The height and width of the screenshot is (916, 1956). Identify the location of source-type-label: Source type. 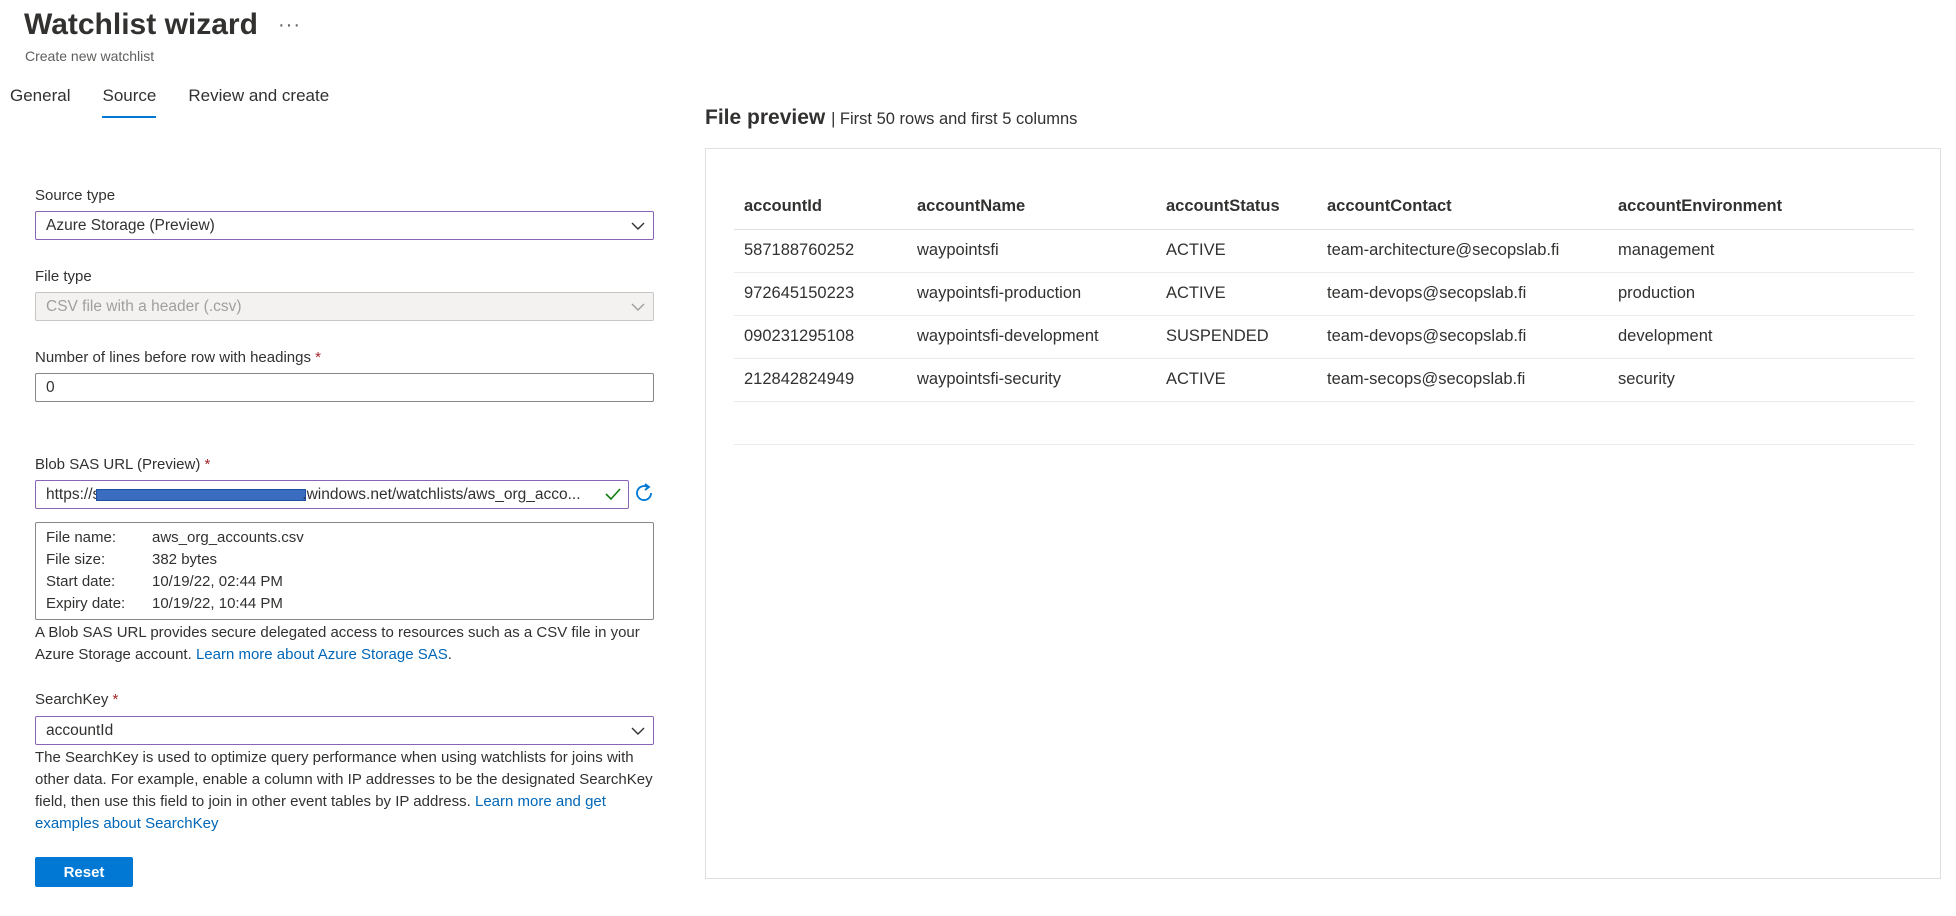
(75, 195).